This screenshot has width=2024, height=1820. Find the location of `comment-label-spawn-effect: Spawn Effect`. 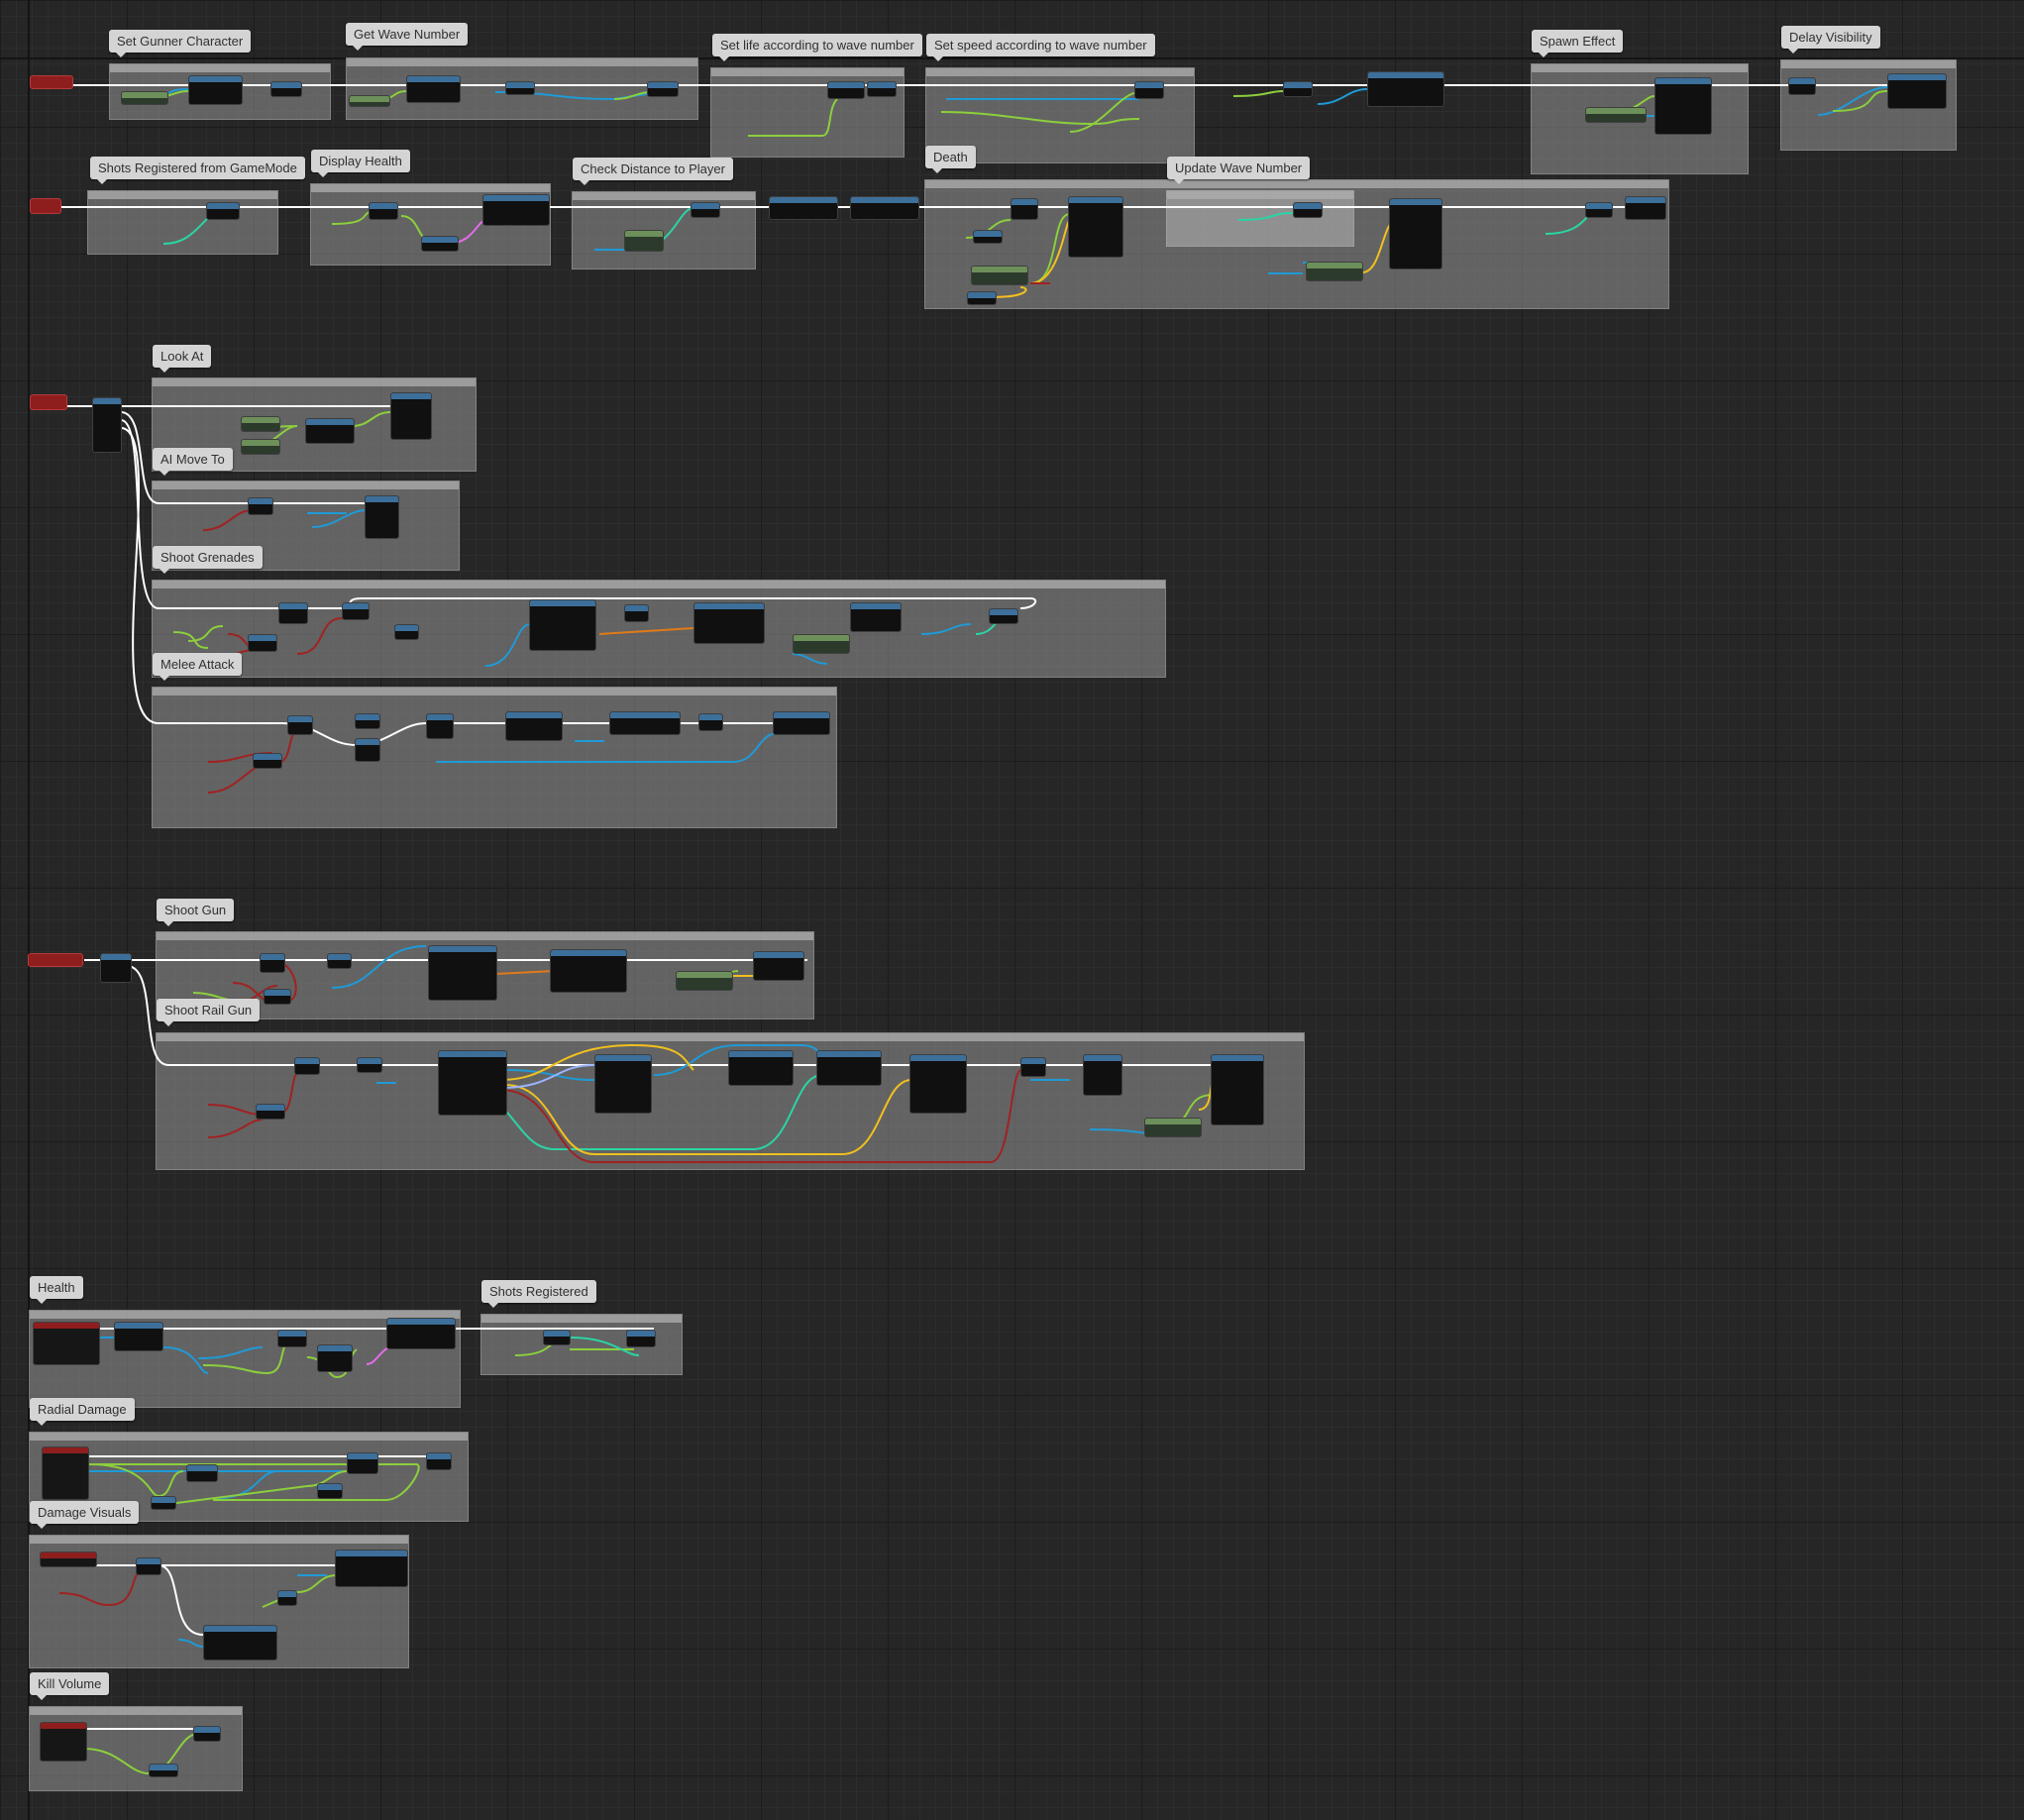

comment-label-spawn-effect: Spawn Effect is located at coordinates (1578, 43).